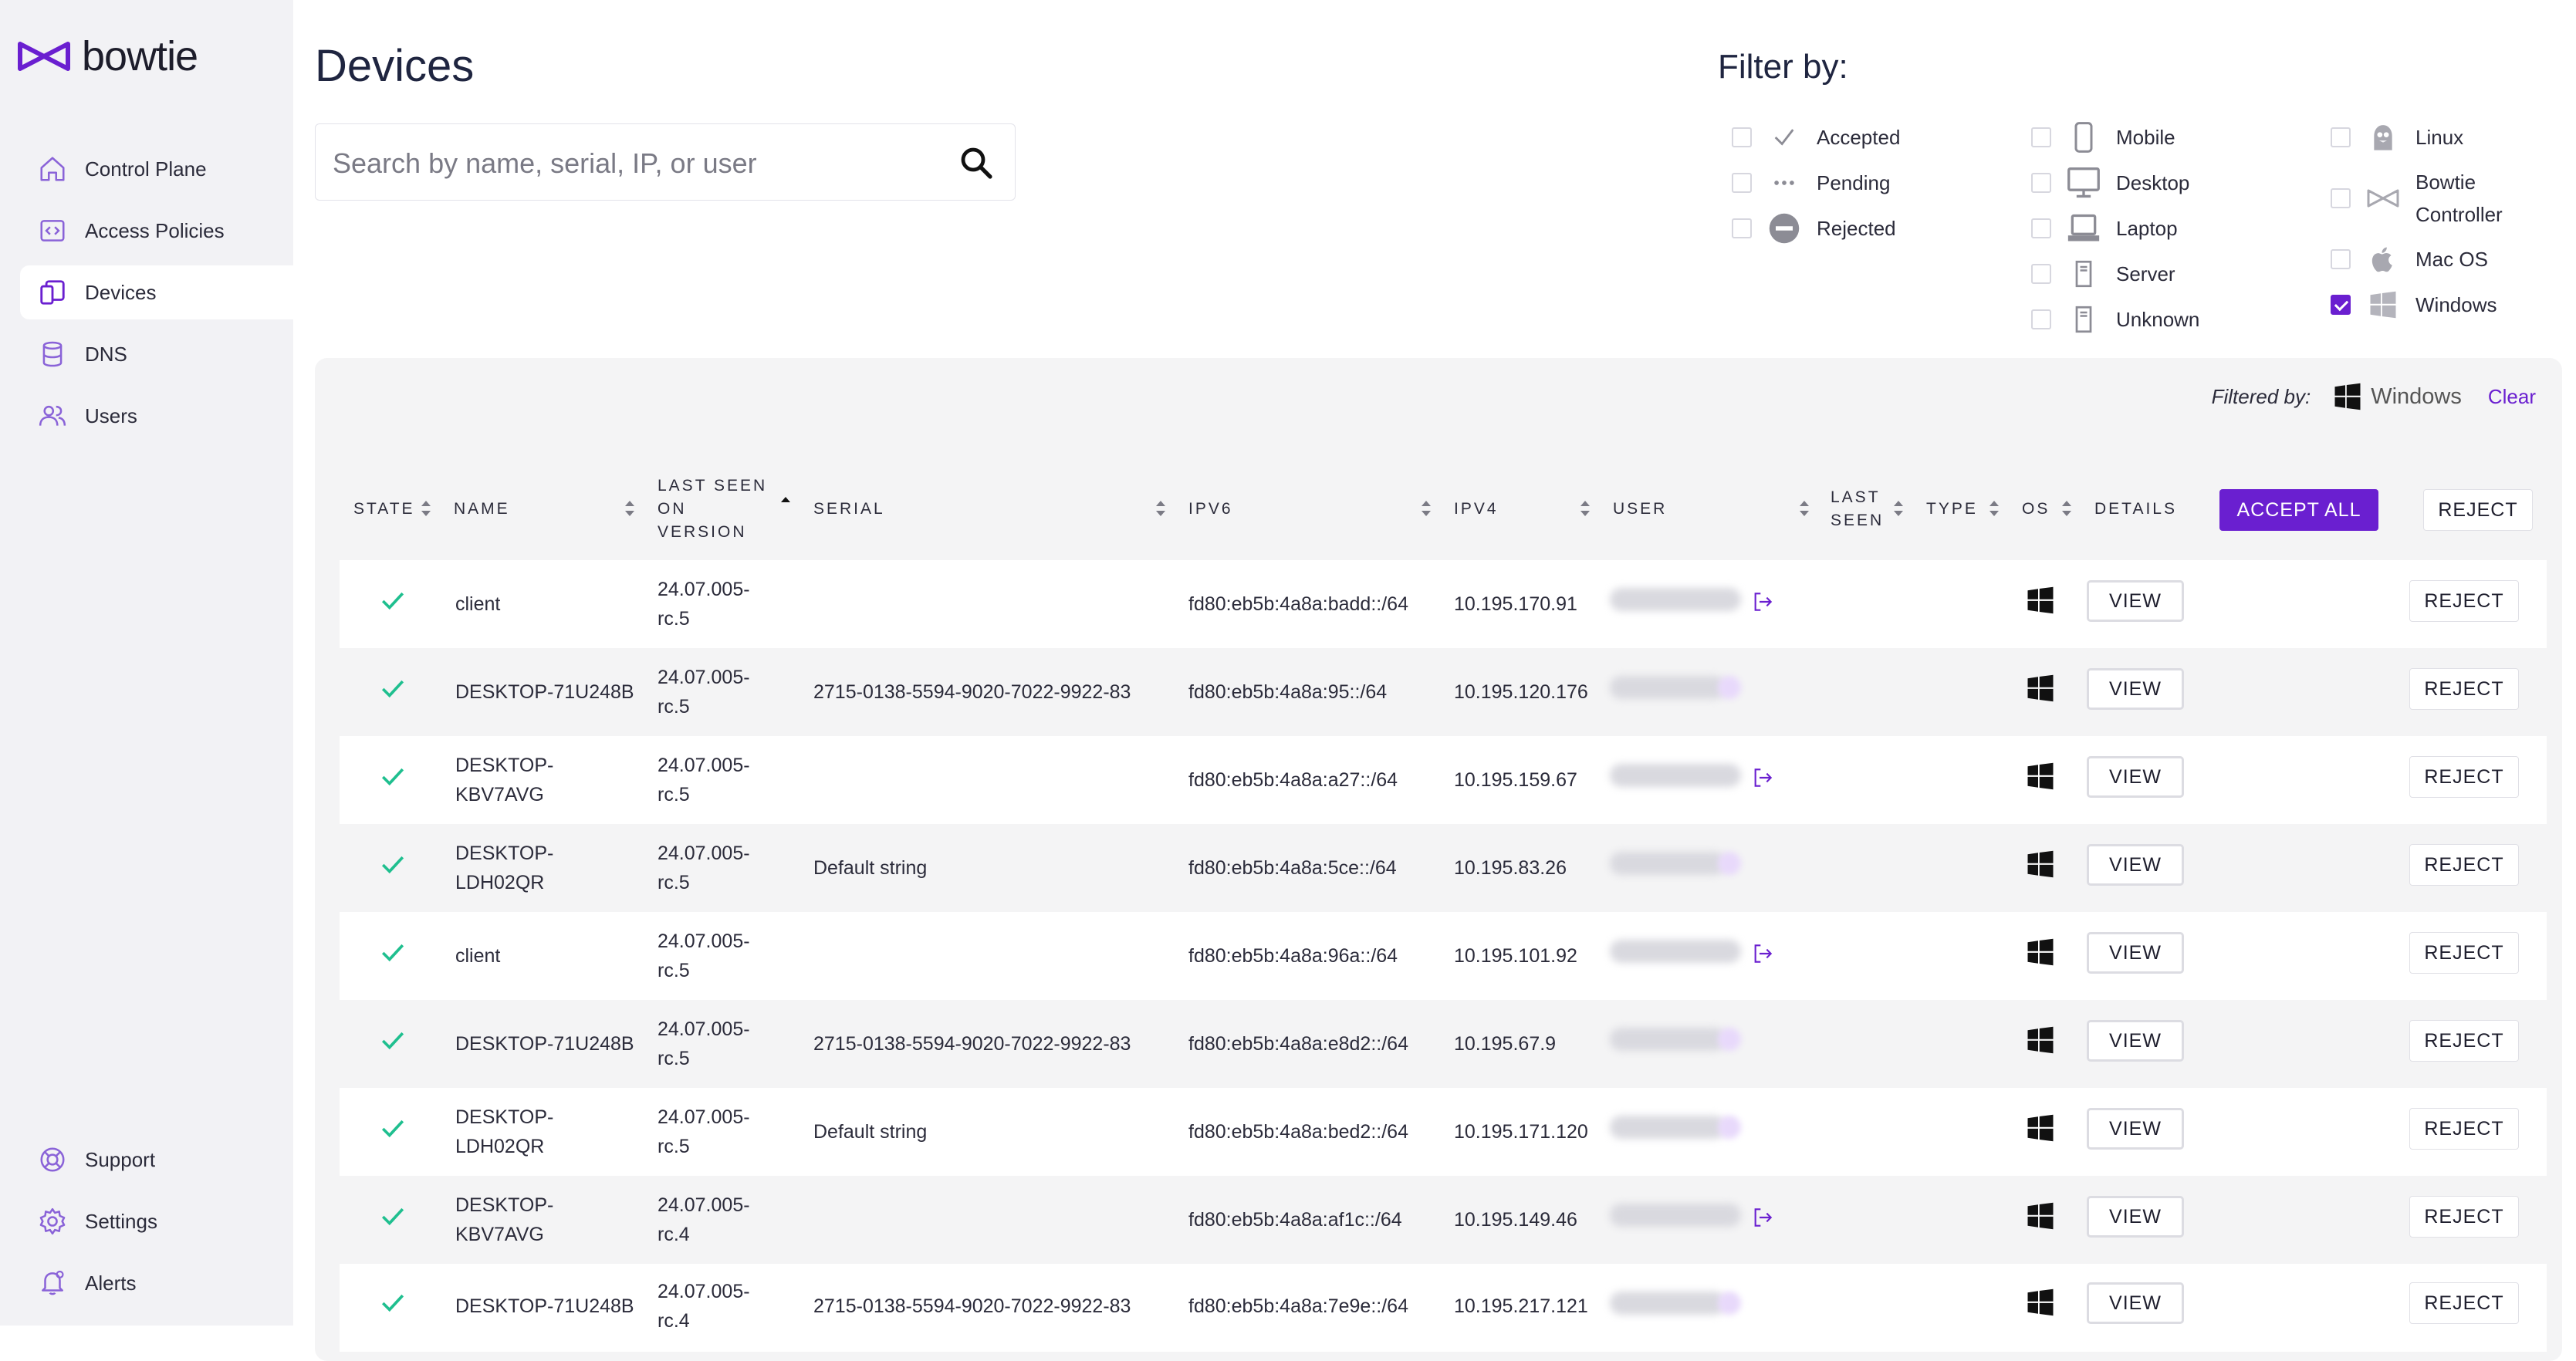 The width and height of the screenshot is (2576, 1361). What do you see at coordinates (704, 1117) in the screenshot?
I see `version-line: 24.07.005-` at bounding box center [704, 1117].